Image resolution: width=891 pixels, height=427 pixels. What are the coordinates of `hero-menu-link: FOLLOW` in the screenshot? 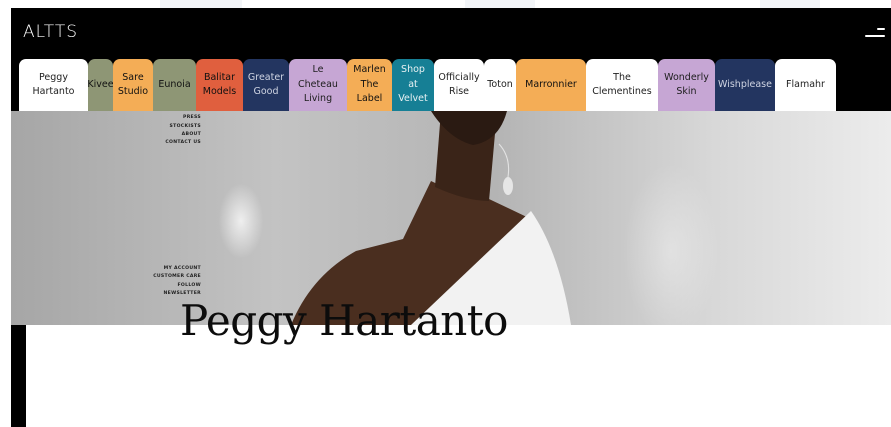 It's located at (171, 286).